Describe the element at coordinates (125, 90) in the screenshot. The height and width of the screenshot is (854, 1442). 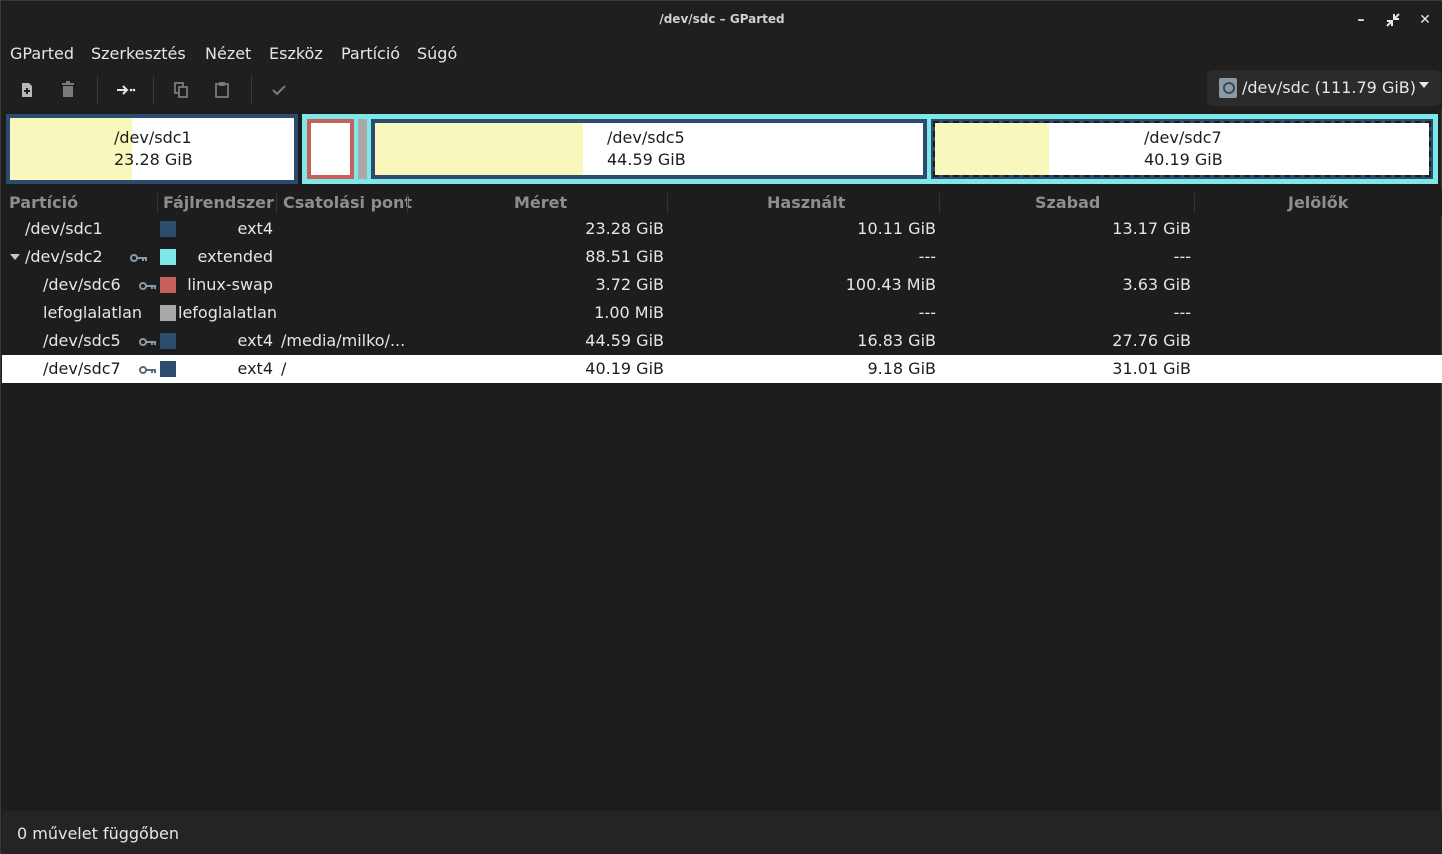
I see `resize-move-icon` at that location.